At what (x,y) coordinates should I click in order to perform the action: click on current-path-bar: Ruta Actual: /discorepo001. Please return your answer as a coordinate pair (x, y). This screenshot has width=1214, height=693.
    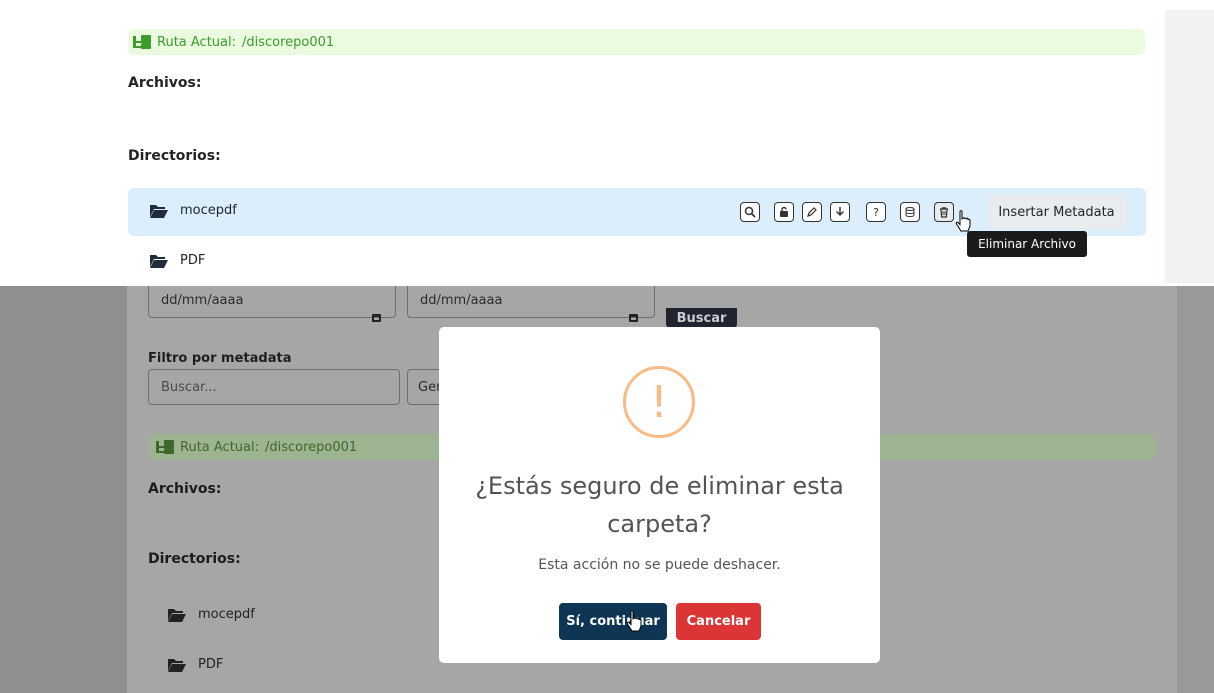
    Looking at the image, I should click on (636, 42).